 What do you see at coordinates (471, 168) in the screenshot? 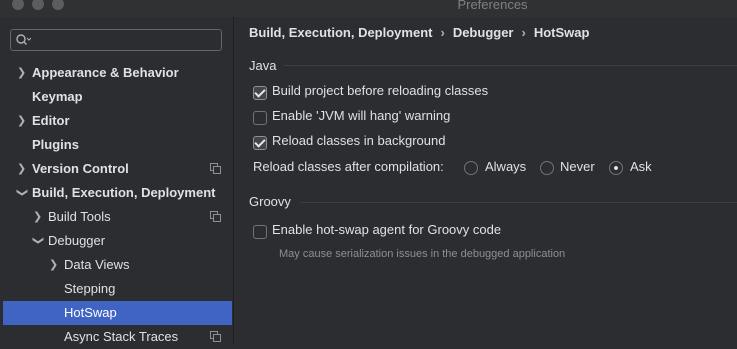
I see `reload-always-radio` at bounding box center [471, 168].